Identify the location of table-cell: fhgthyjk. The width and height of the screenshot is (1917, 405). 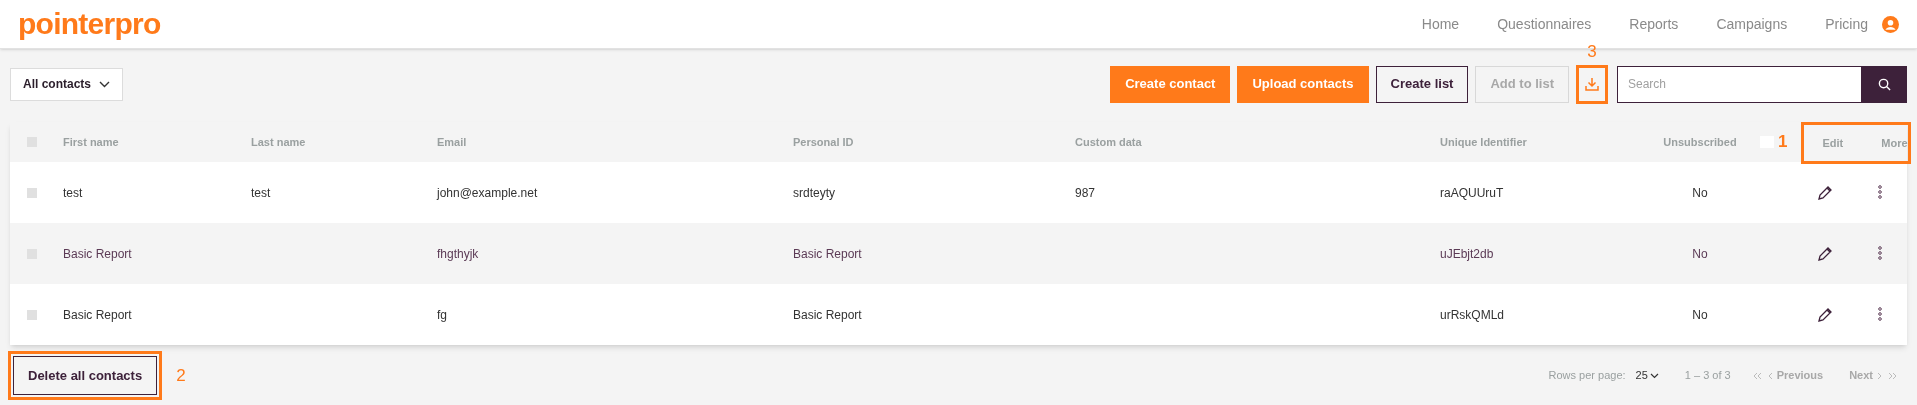
(458, 253).